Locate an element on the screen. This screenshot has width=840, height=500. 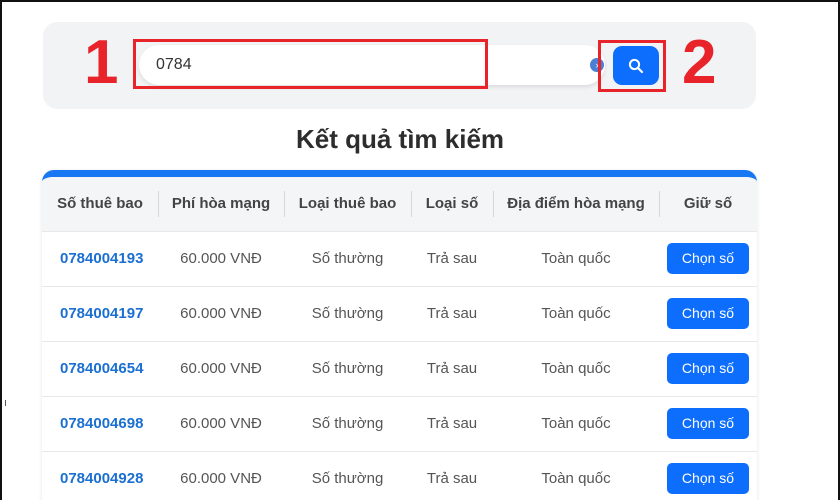
column-header: Địa điểm hòa mạng is located at coordinates (576, 204).